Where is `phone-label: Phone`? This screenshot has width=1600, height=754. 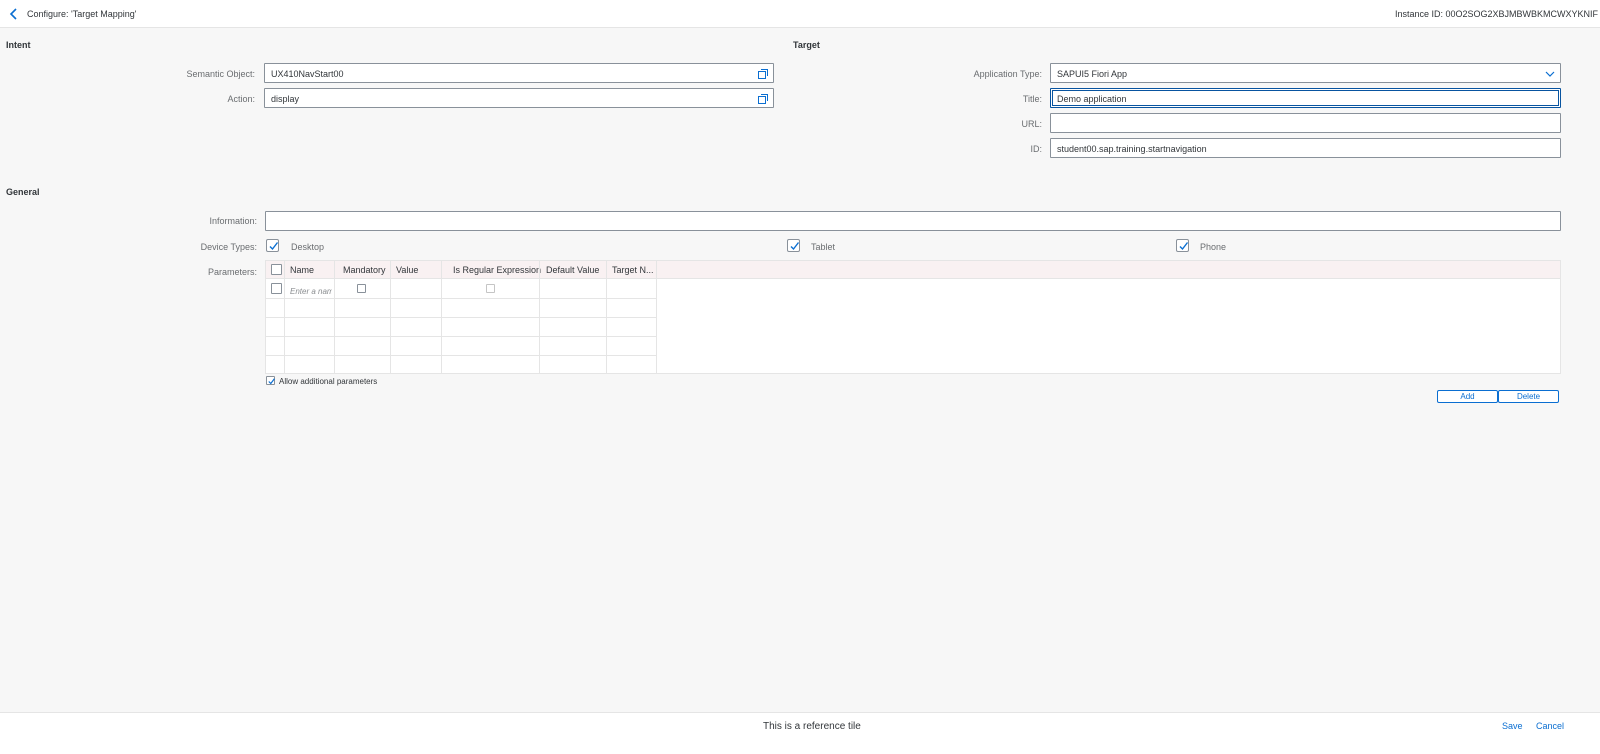
phone-label: Phone is located at coordinates (1213, 247).